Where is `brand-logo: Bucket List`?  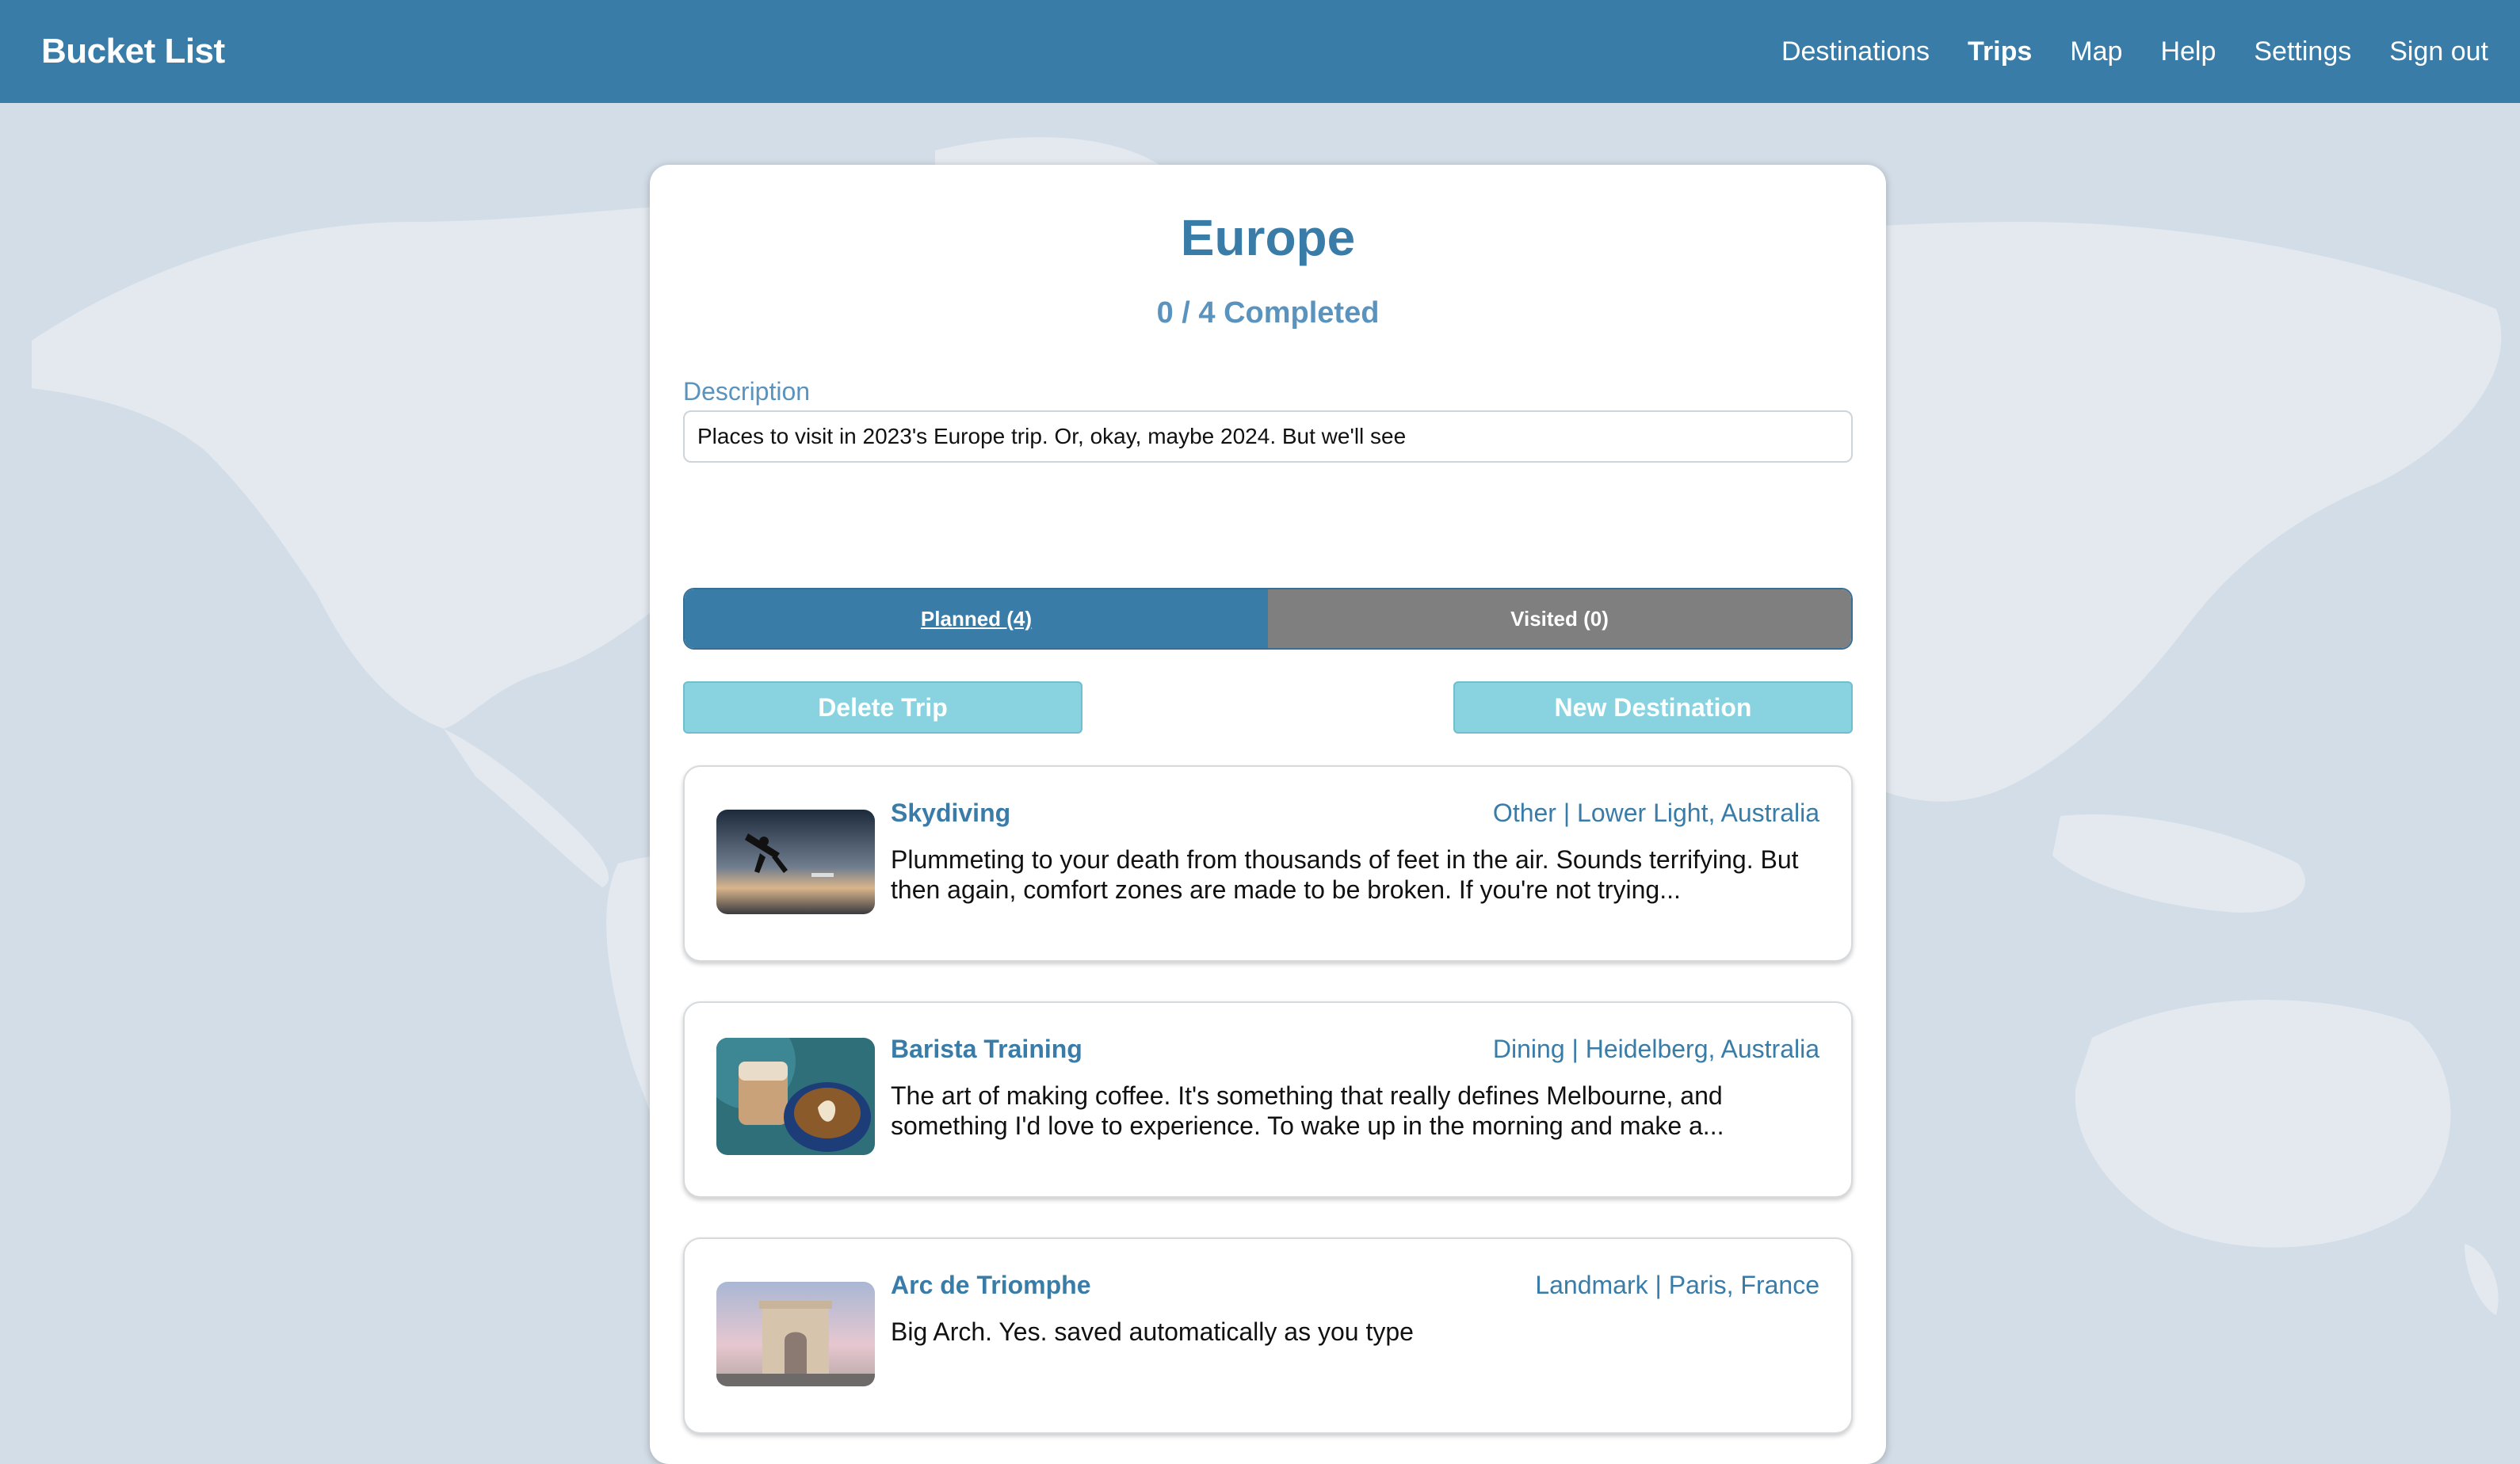 brand-logo: Bucket List is located at coordinates (133, 52).